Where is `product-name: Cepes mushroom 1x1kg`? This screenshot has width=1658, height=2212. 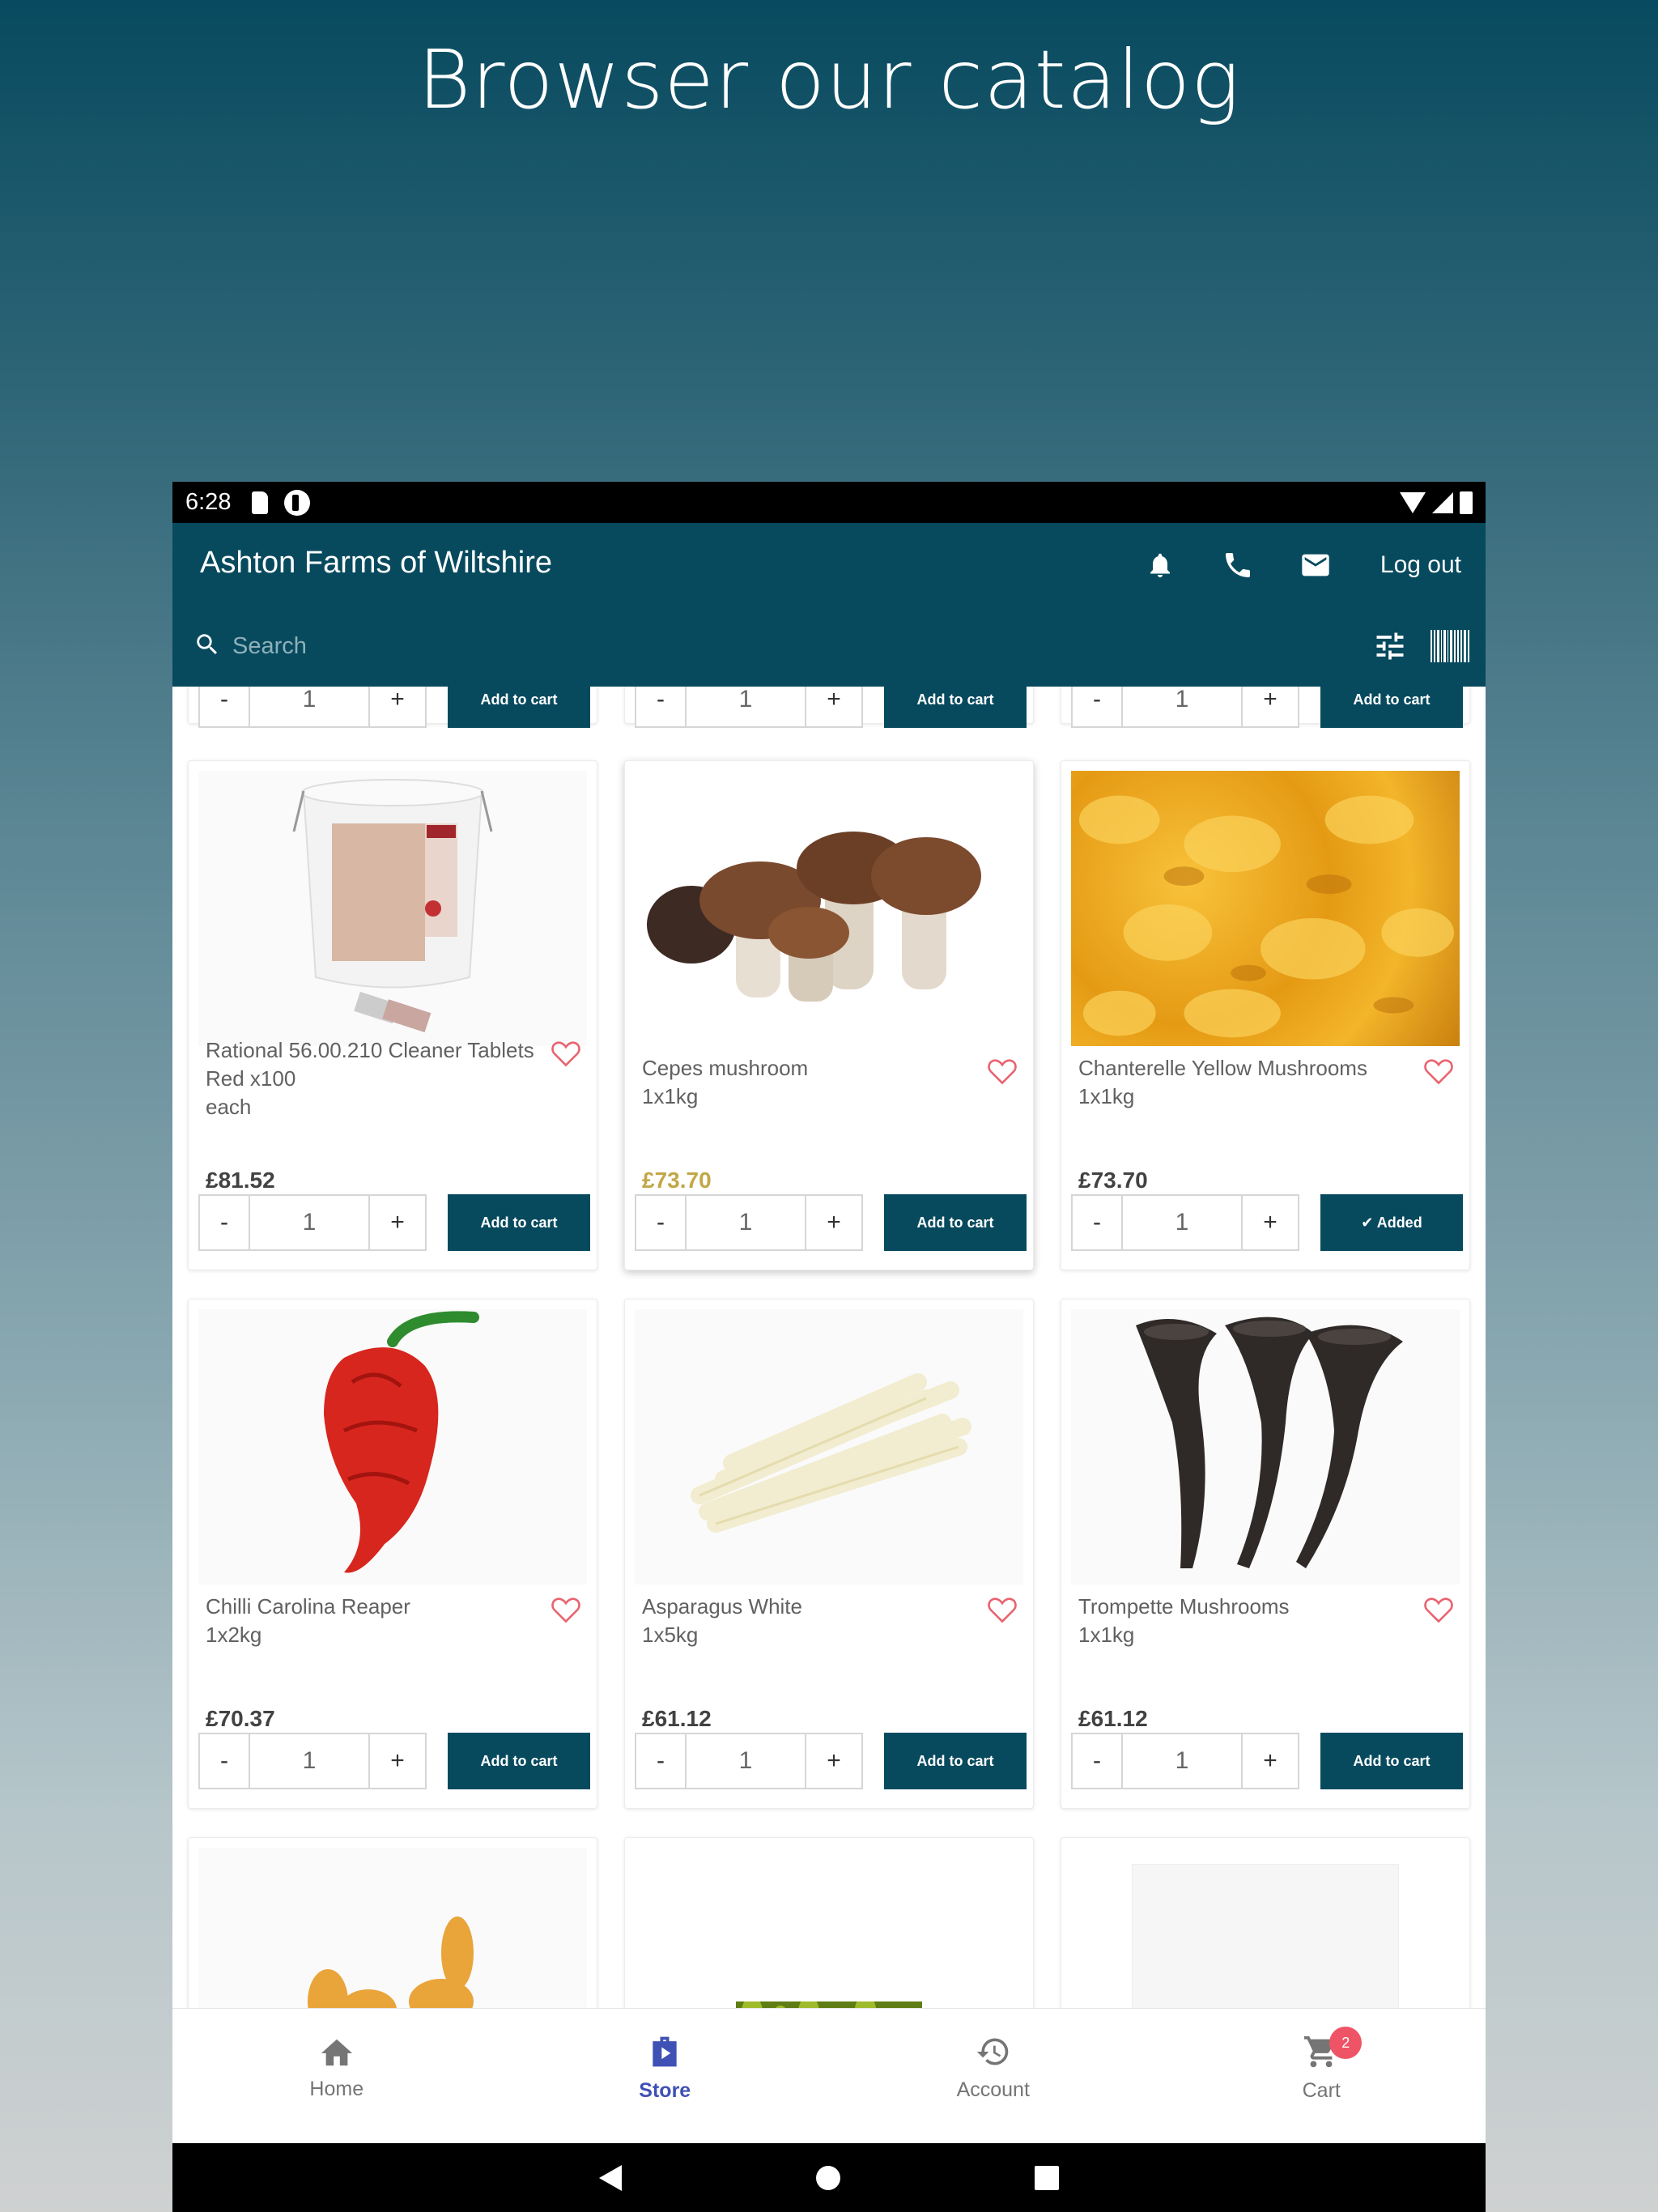
product-name: Cepes mushroom 1x1kg is located at coordinates (809, 1082).